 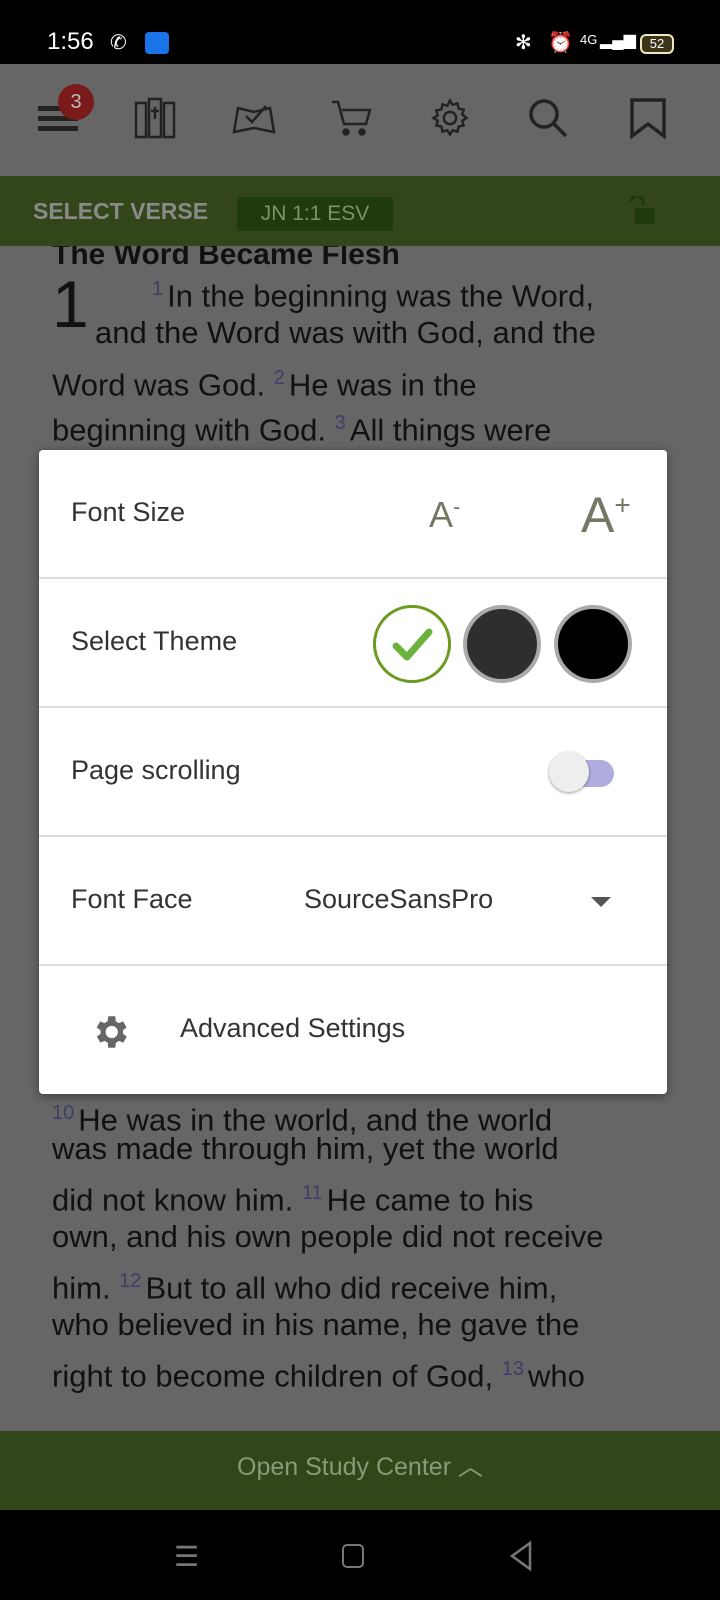 I want to click on increase-font-button: A+, so click(x=606, y=515).